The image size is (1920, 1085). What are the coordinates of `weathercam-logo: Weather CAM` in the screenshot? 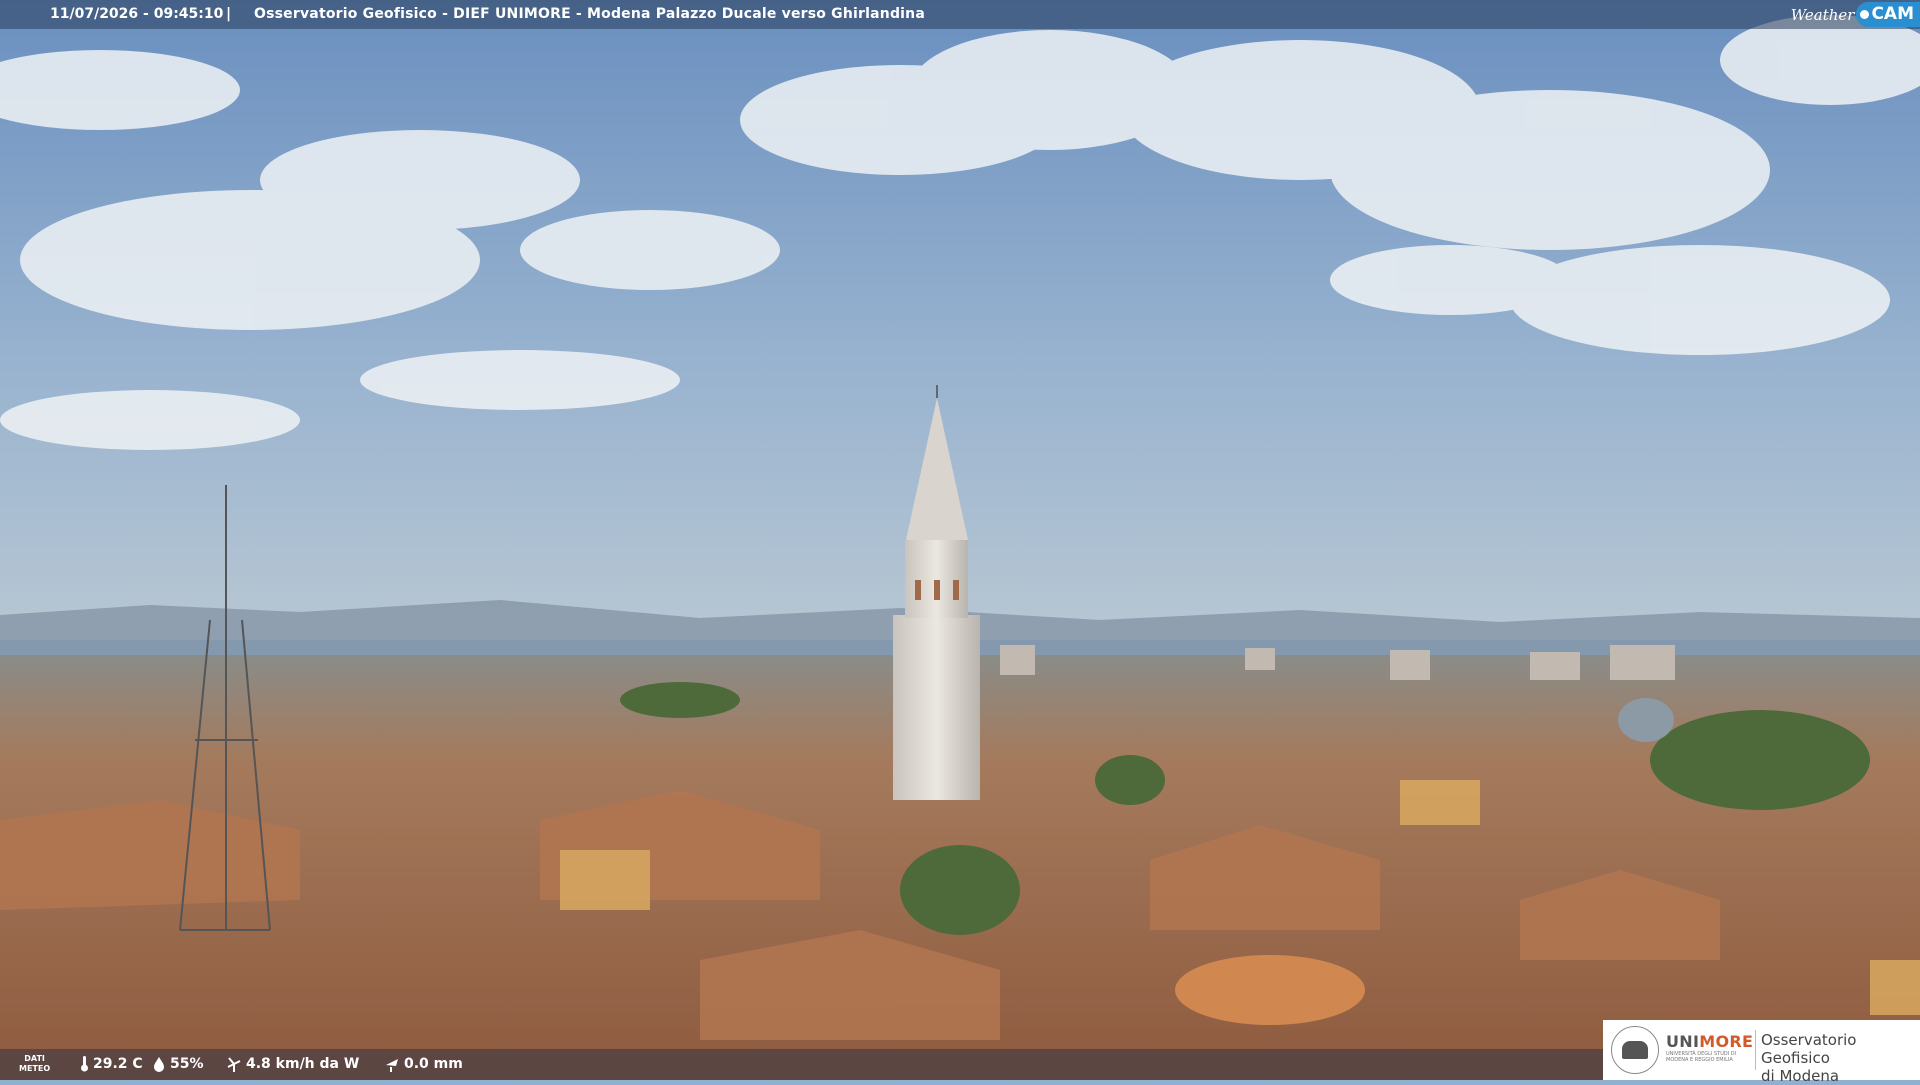 It's located at (1855, 14).